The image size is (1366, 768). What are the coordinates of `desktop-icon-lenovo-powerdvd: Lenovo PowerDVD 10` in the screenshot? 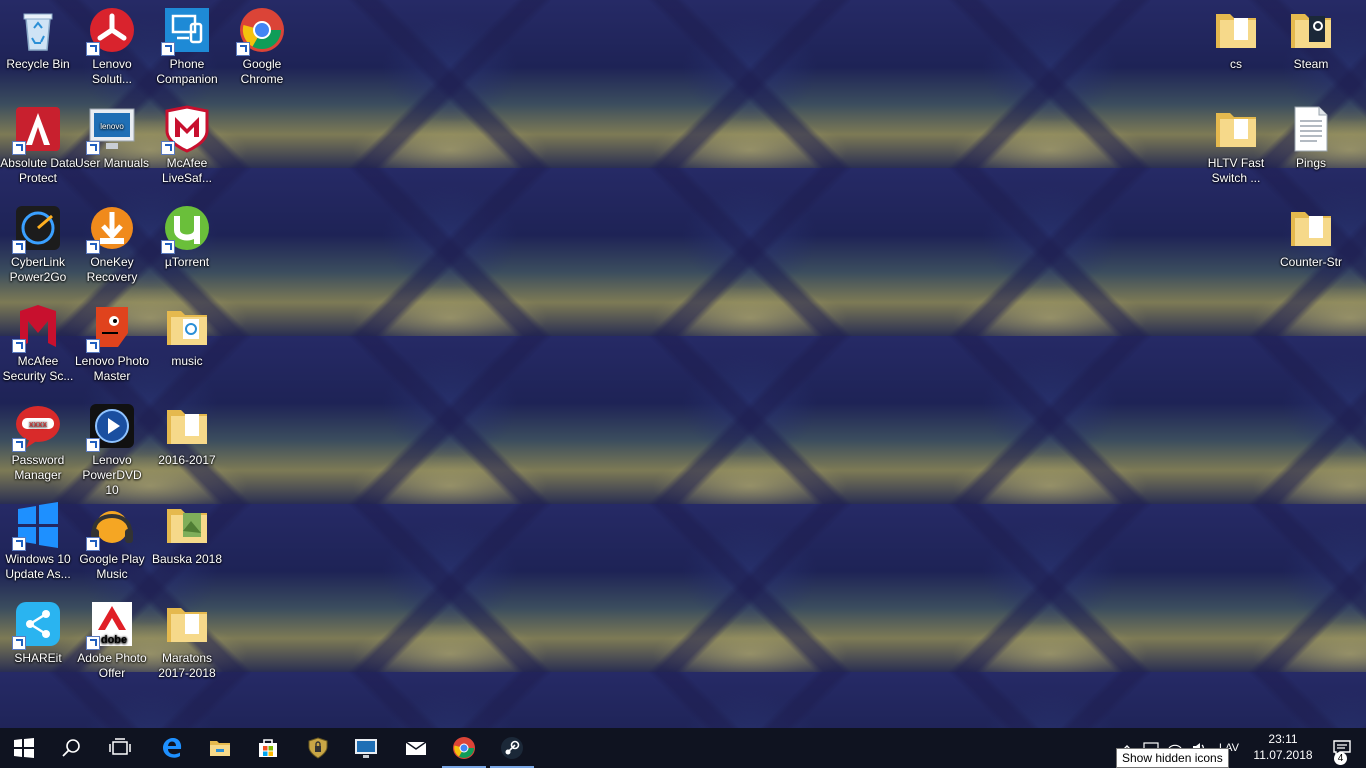 It's located at (112, 447).